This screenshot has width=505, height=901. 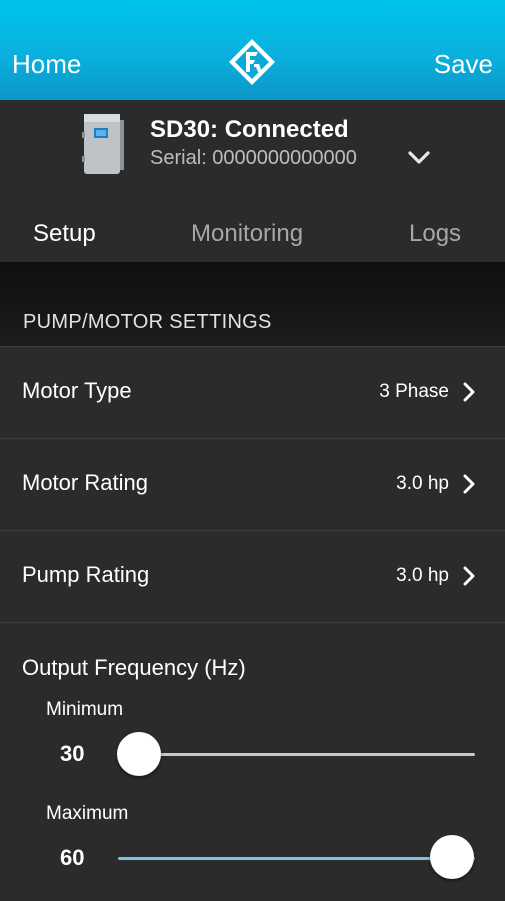 I want to click on tab-setup: Setup, so click(x=64, y=234).